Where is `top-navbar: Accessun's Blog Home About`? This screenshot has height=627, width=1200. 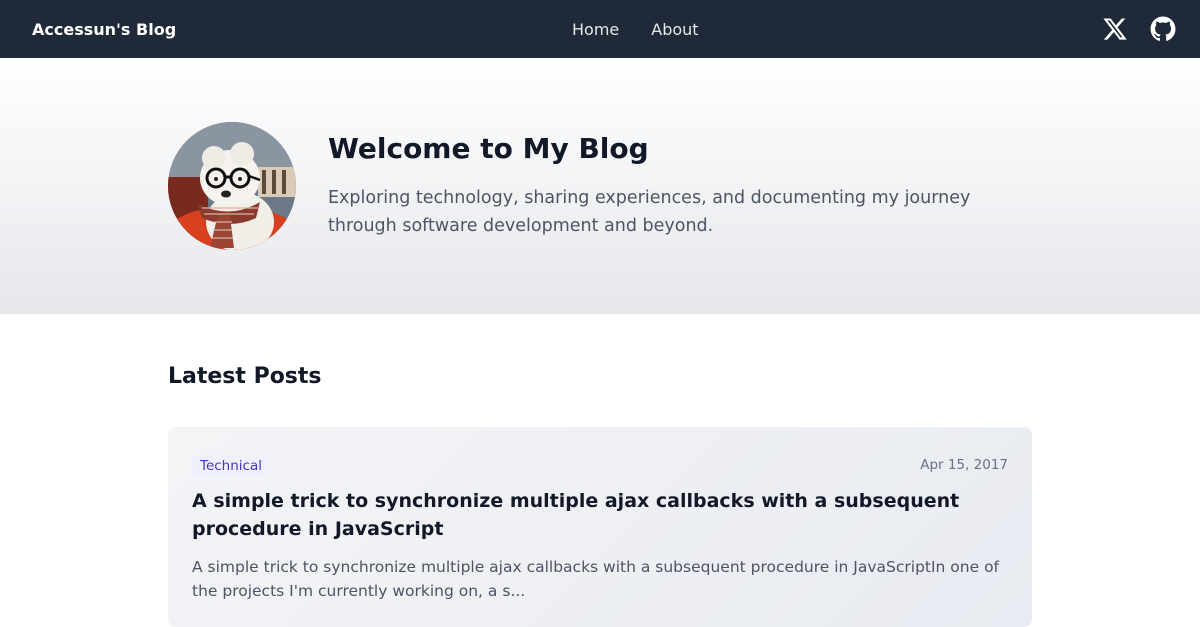 top-navbar: Accessun's Blog Home About is located at coordinates (600, 29).